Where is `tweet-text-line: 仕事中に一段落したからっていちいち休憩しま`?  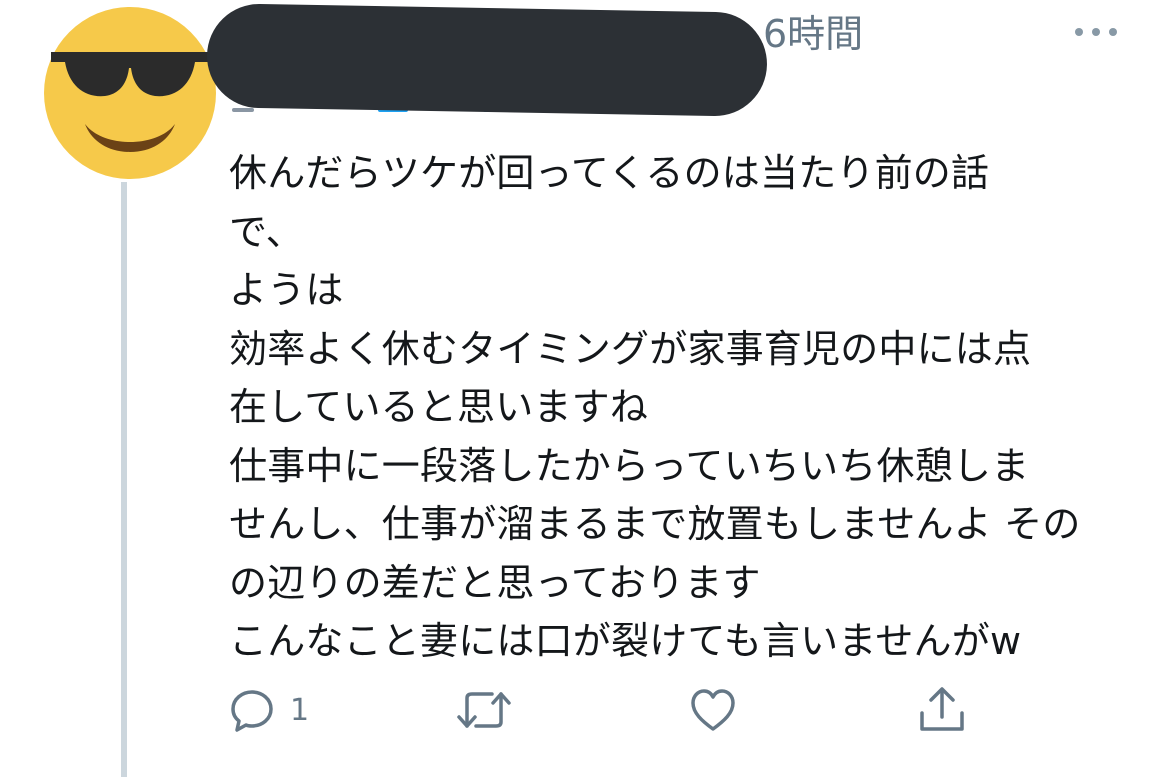 tweet-text-line: 仕事中に一段落したからっていちいち休憩しま is located at coordinates (629, 465).